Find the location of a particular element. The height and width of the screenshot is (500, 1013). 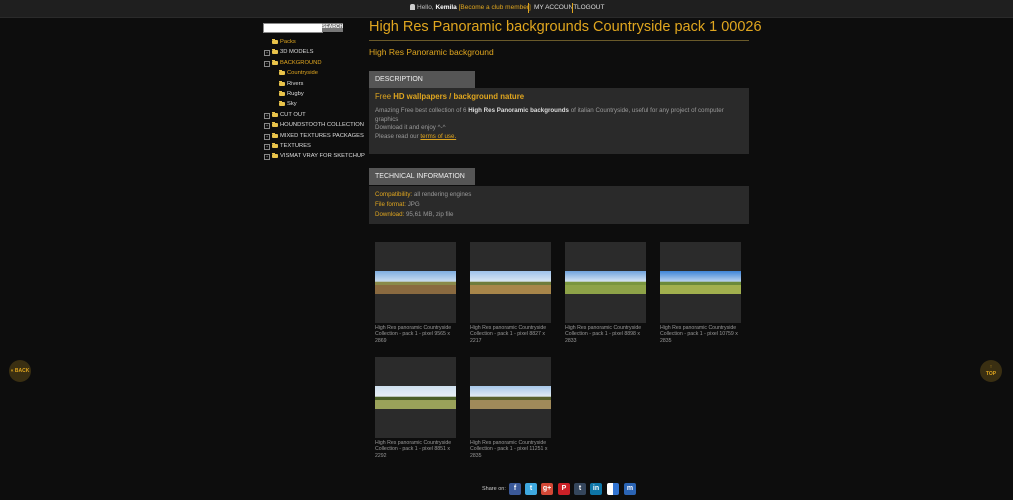

tree-item-label: HOUNDSTOOTH COLLECTION is located at coordinates (322, 125).